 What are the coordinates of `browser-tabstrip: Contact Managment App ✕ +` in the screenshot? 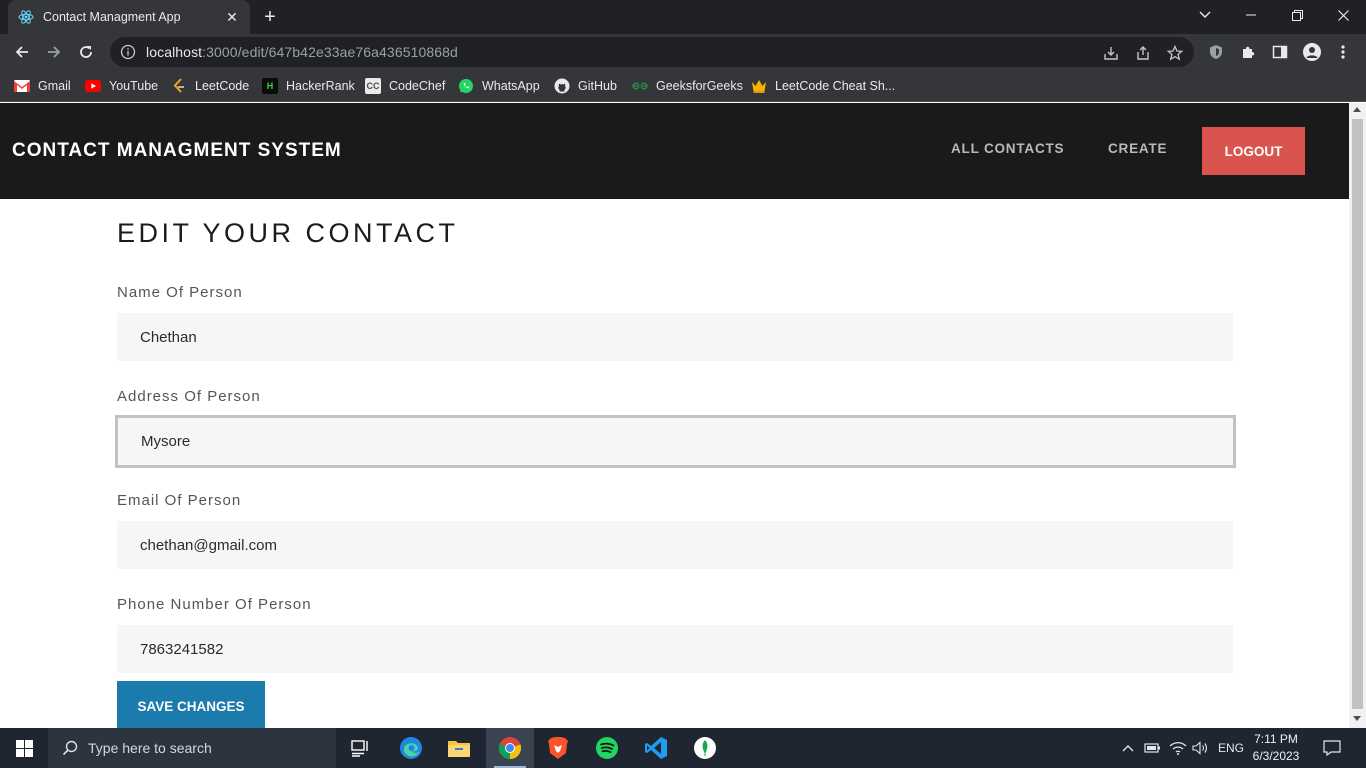 It's located at (683, 17).